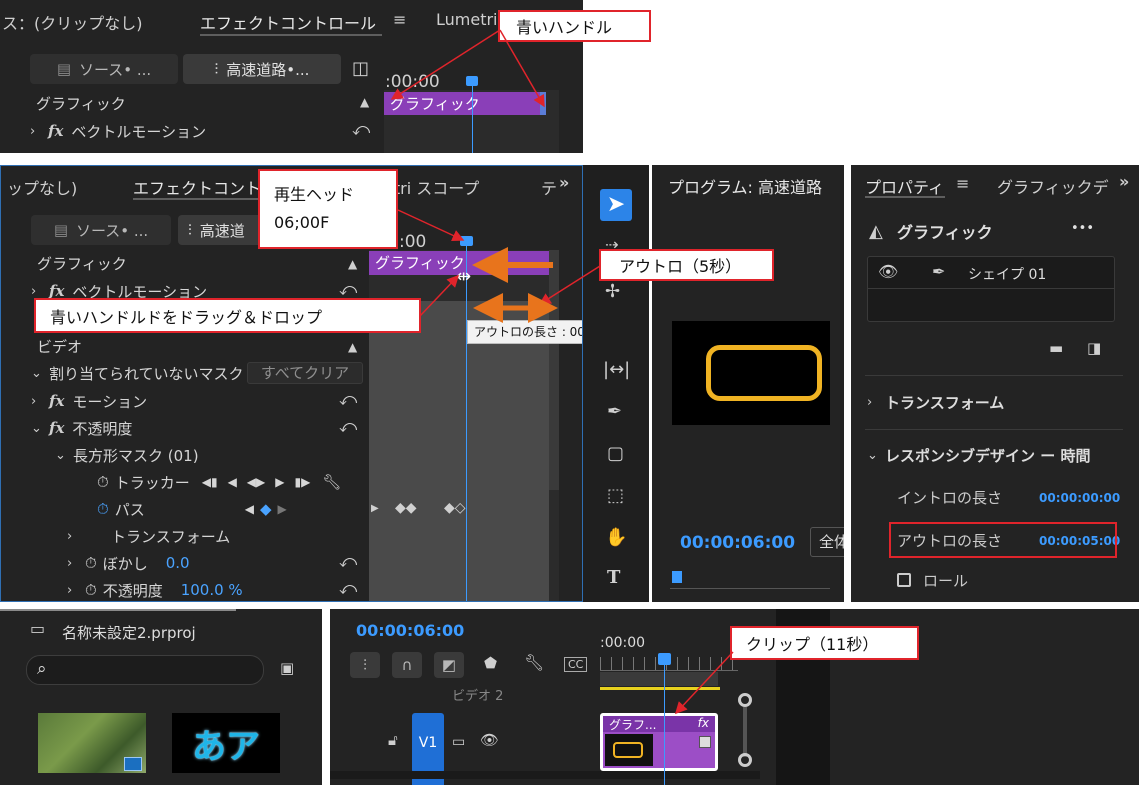 This screenshot has height=785, width=1139. I want to click on timeline-scrollbar, so click(554, 370).